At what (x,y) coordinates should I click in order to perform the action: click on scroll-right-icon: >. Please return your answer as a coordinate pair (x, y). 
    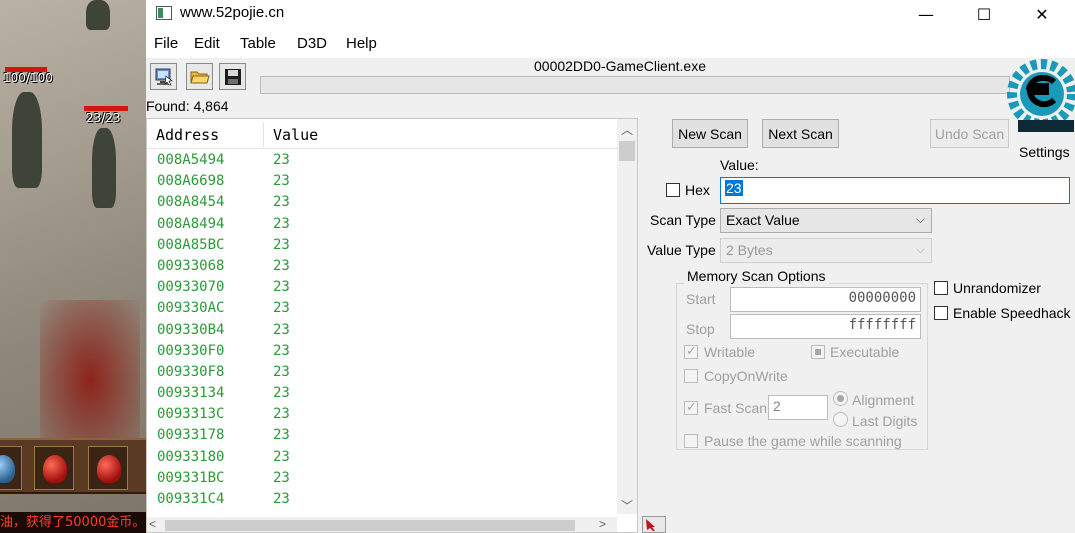
    Looking at the image, I should click on (602, 524).